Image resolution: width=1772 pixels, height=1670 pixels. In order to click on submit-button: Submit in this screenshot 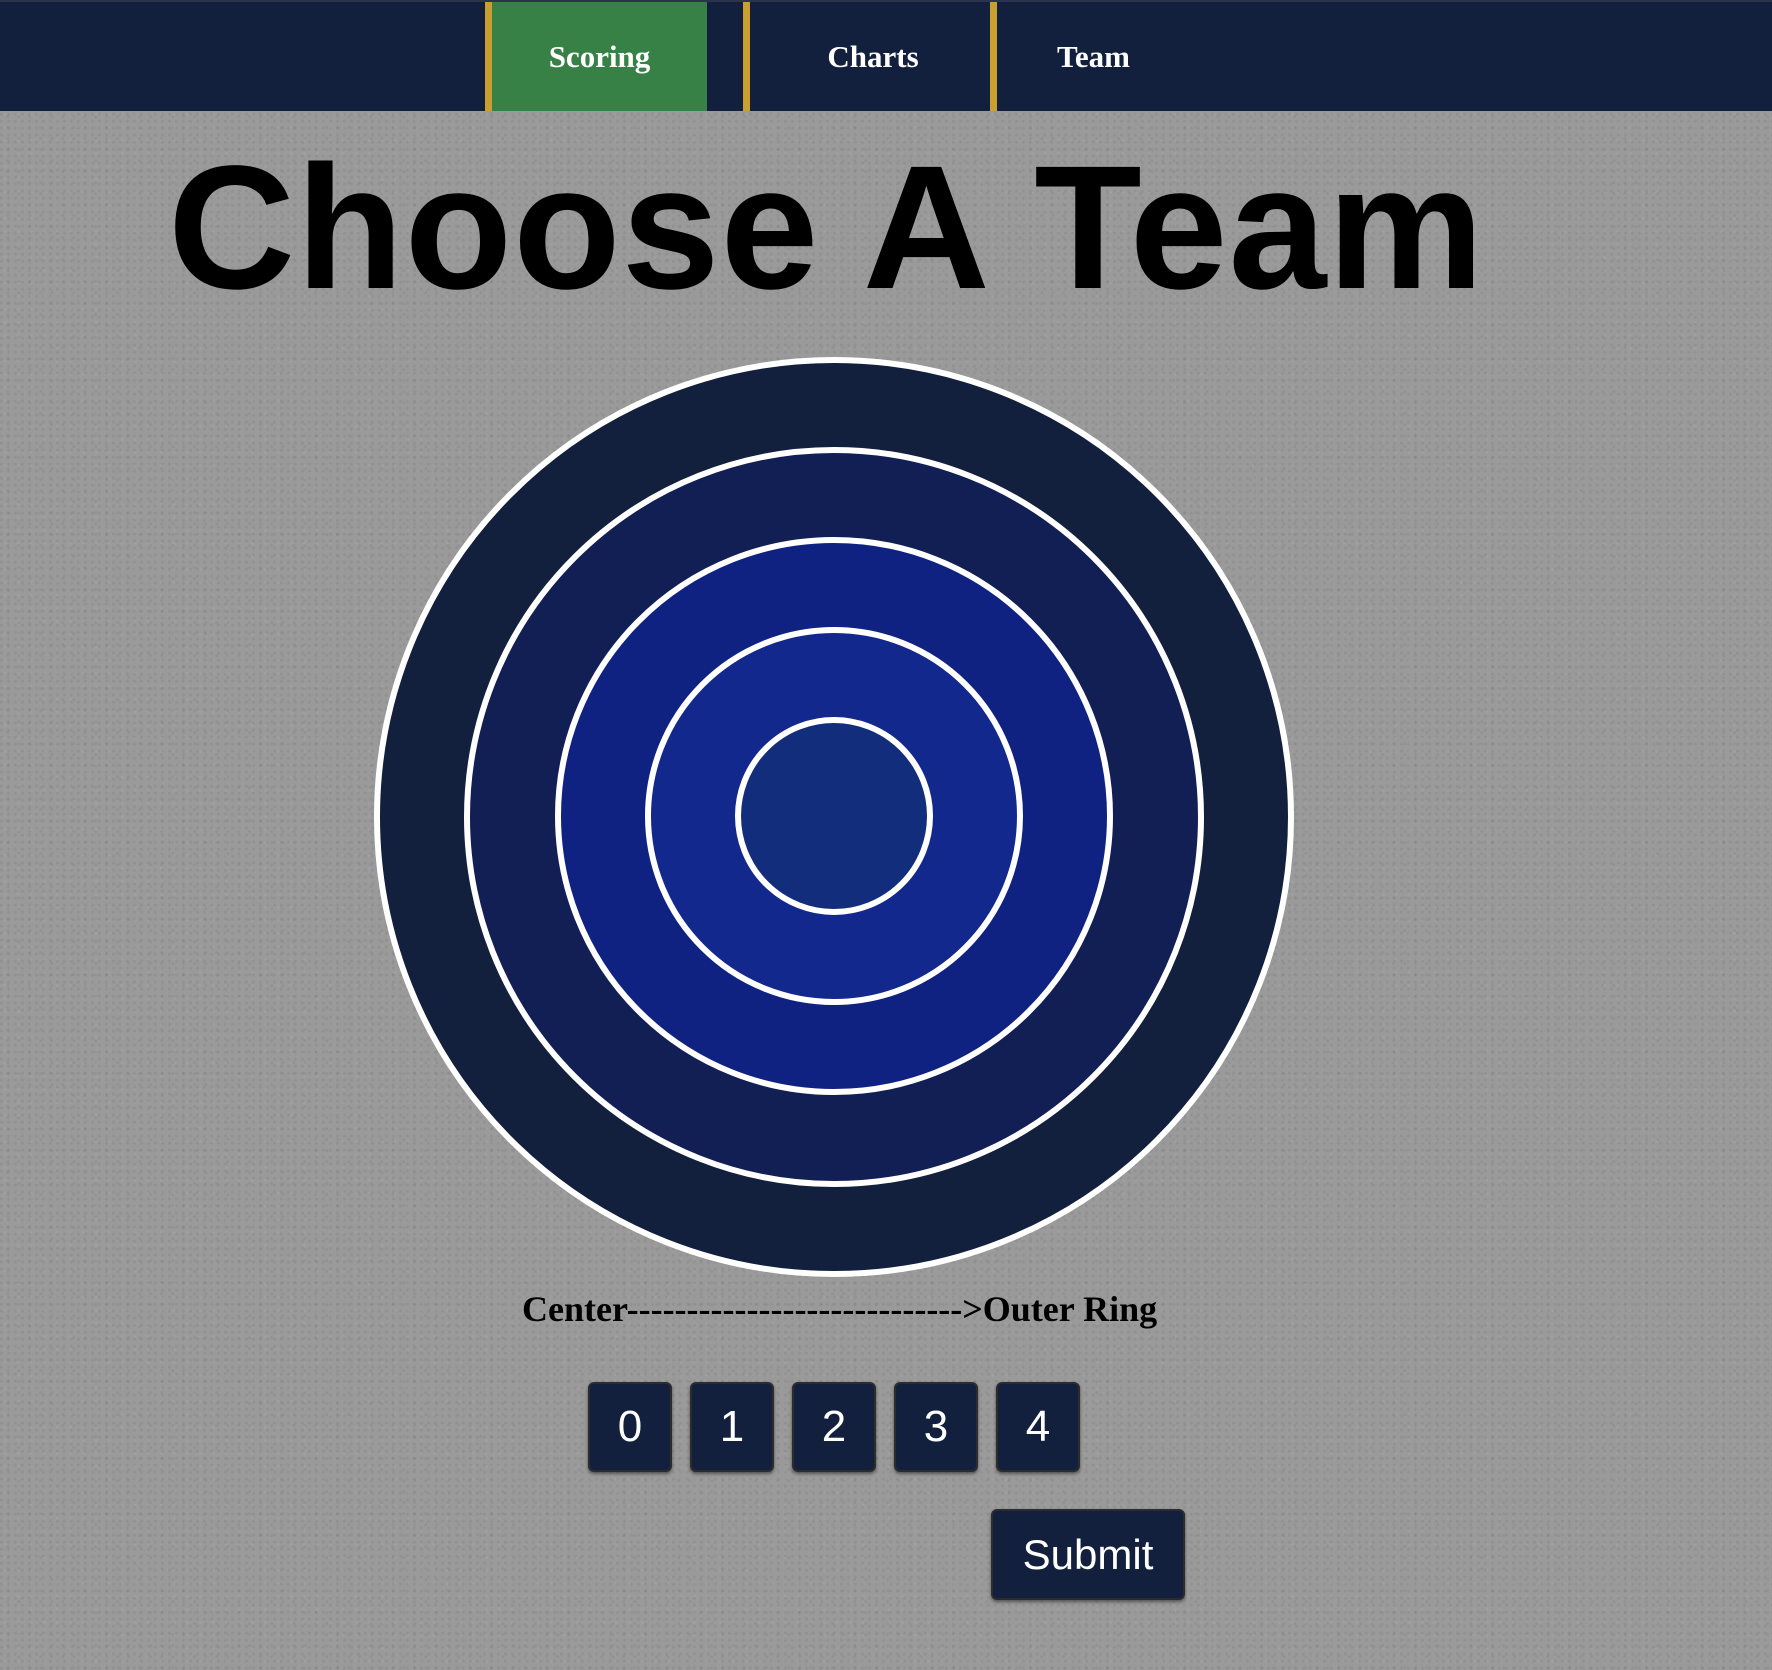, I will do `click(1088, 1554)`.